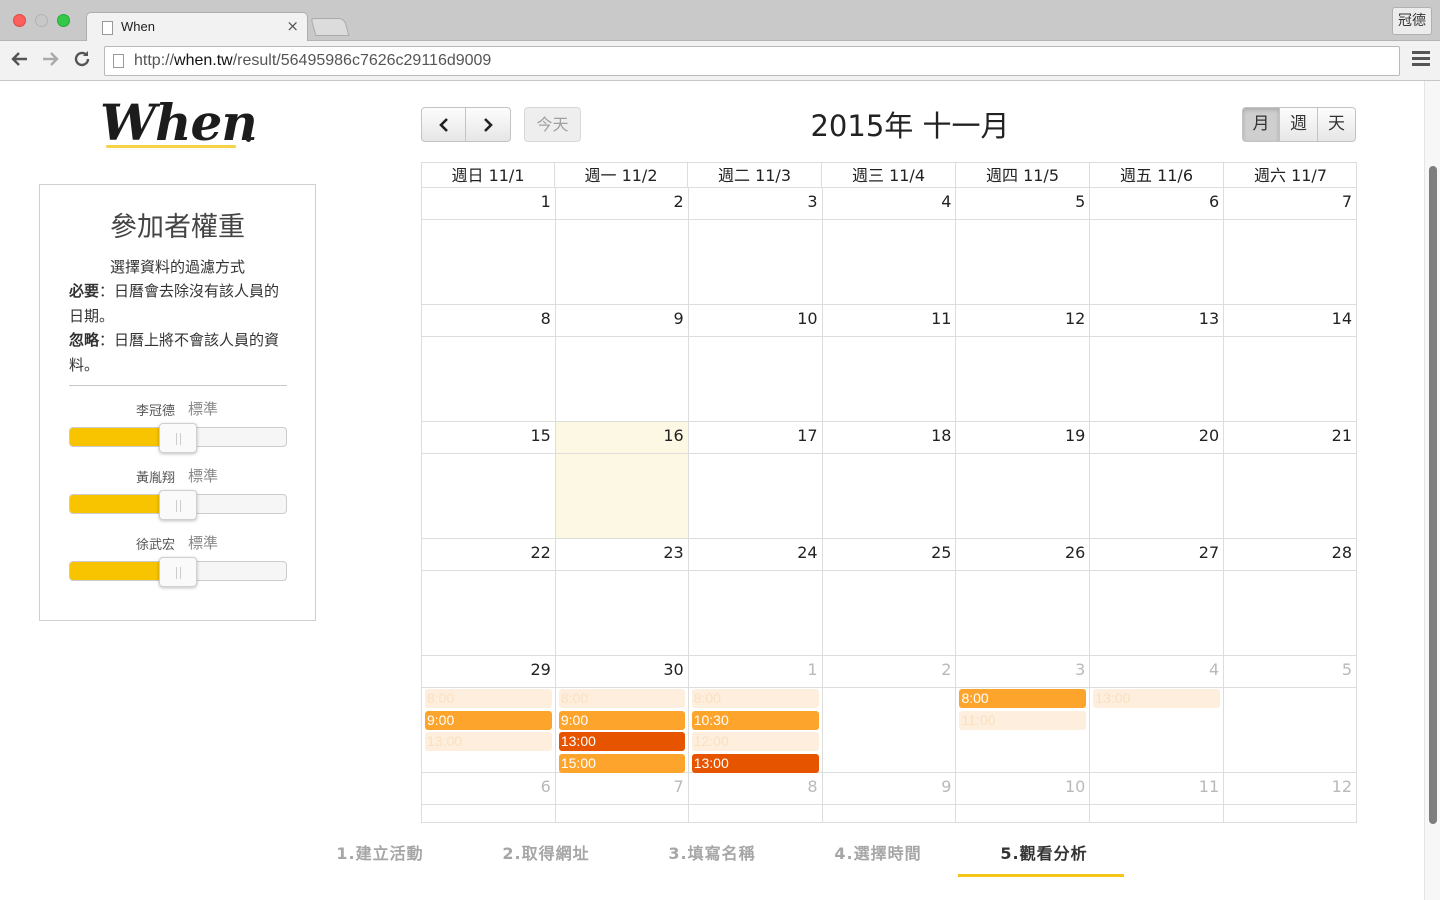 The width and height of the screenshot is (1440, 900). What do you see at coordinates (1157, 480) in the screenshot?
I see `calendar-day-cell: 20` at bounding box center [1157, 480].